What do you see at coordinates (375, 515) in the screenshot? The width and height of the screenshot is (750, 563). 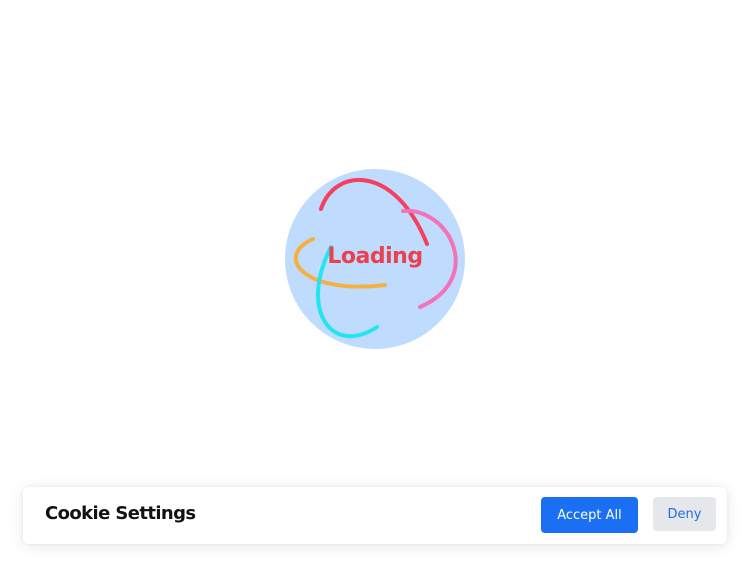 I see `cookie-banner: Cookie Settings Accept All Deny` at bounding box center [375, 515].